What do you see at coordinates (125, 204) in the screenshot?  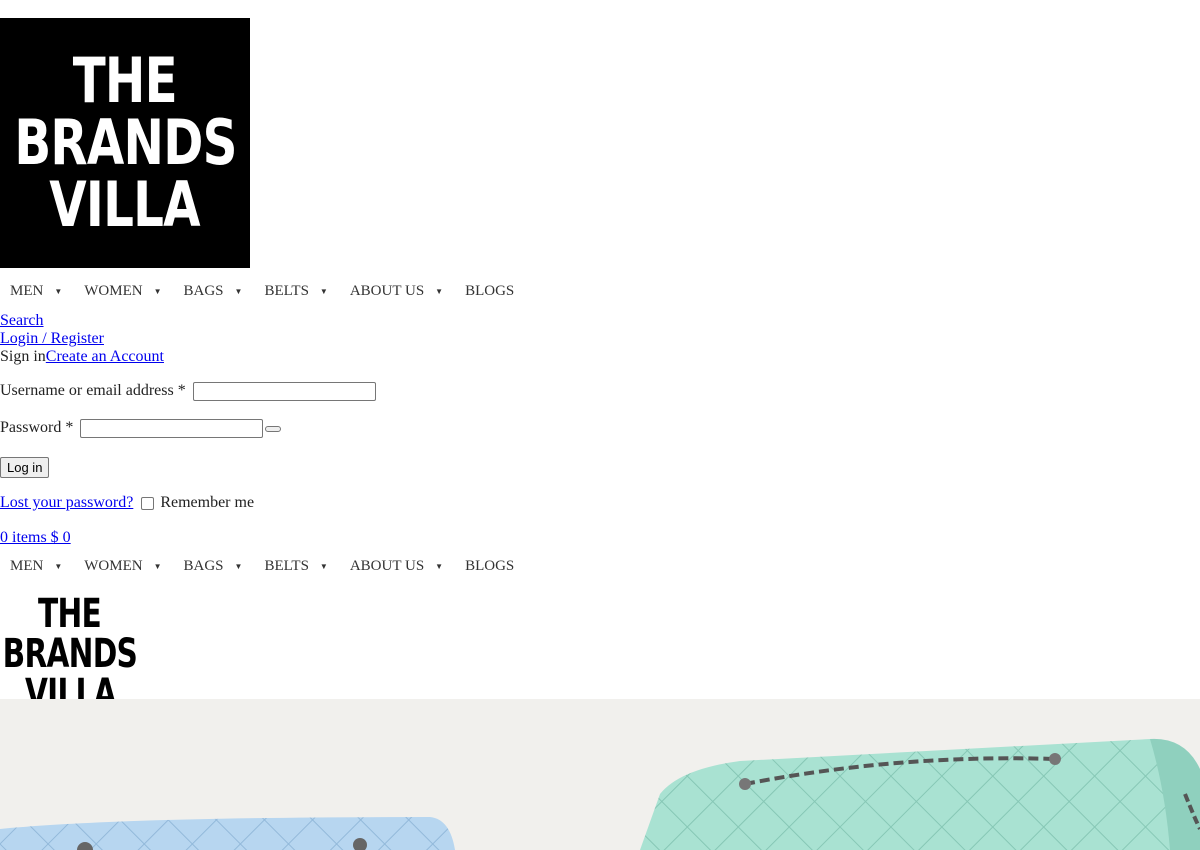 I see `logo-line-3: VILLA` at bounding box center [125, 204].